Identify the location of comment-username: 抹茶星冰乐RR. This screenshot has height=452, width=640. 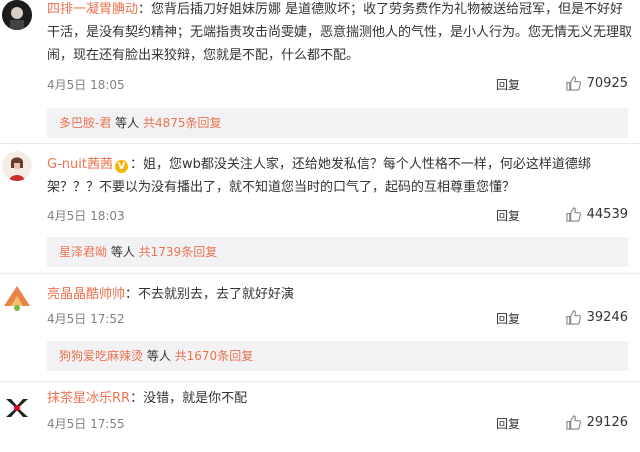
(88, 398).